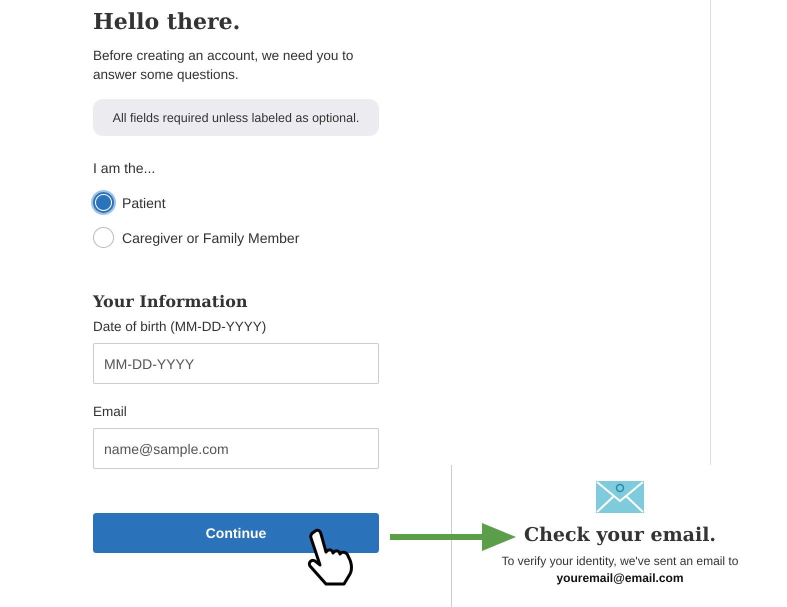 Image resolution: width=787 pixels, height=607 pixels. What do you see at coordinates (620, 578) in the screenshot?
I see `email-address: youremail@email.com` at bounding box center [620, 578].